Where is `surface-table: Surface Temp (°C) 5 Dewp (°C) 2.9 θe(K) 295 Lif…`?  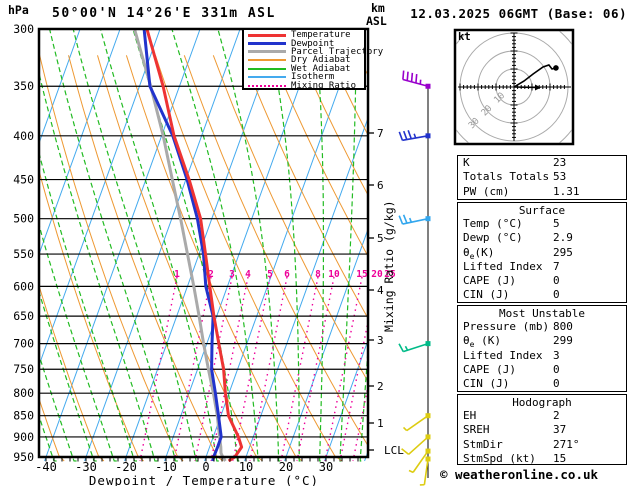
surface-table: Surface Temp (°C) 5 Dewp (°C) 2.9 θe(K) 295 Lif… is located at coordinates (542, 252).